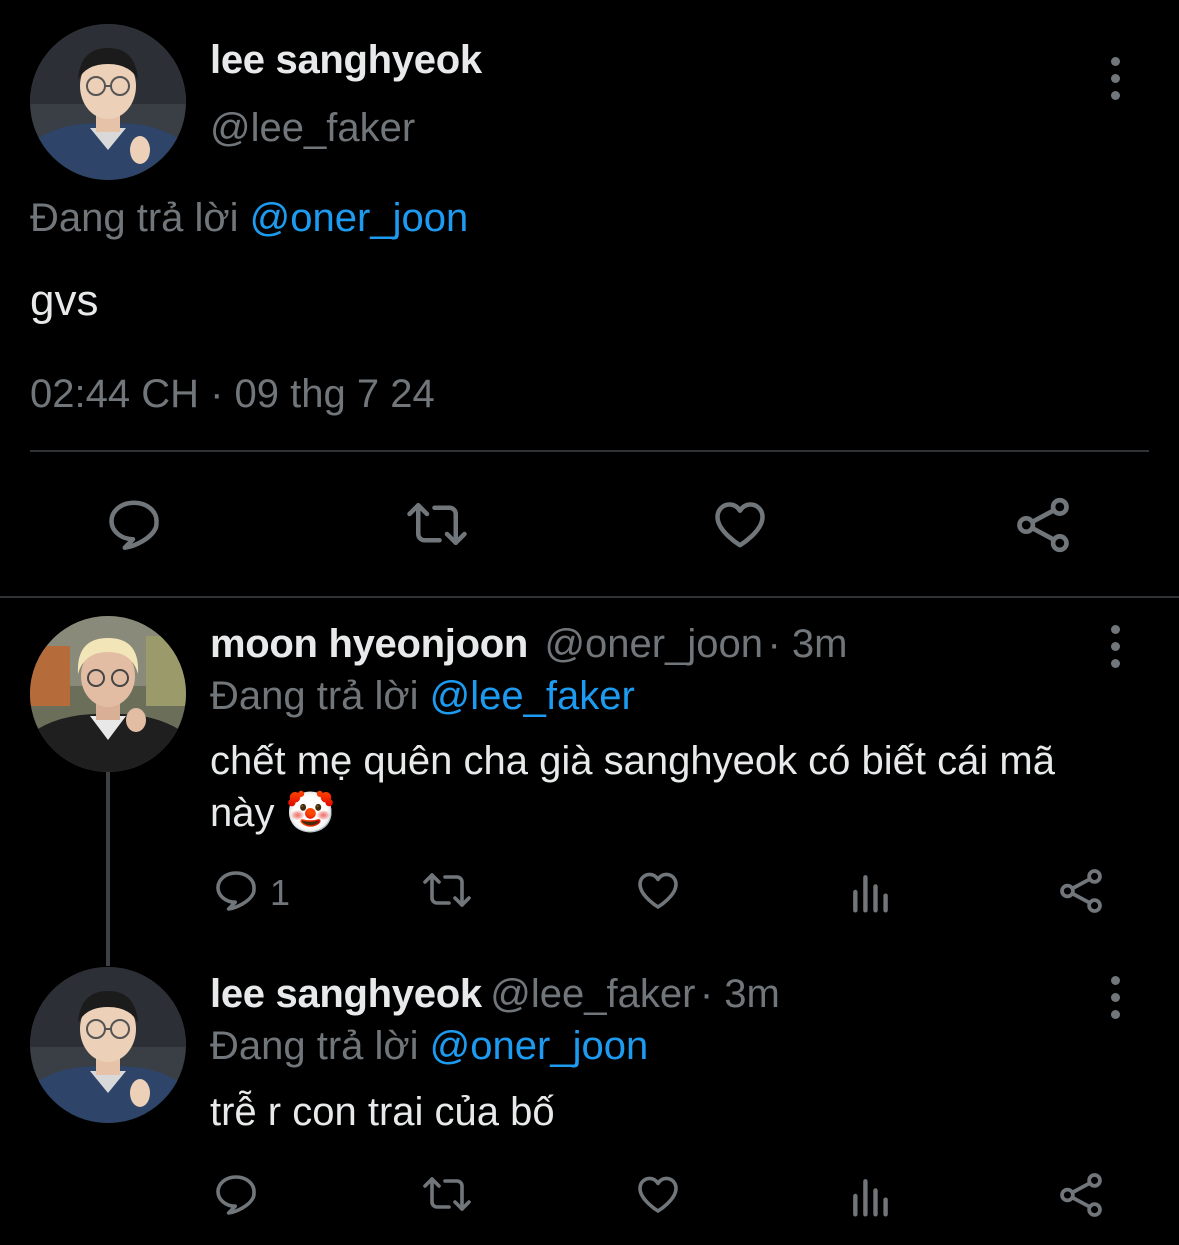  I want to click on reply-header: lee sanghyeok @lee_faker · 3m, so click(495, 994).